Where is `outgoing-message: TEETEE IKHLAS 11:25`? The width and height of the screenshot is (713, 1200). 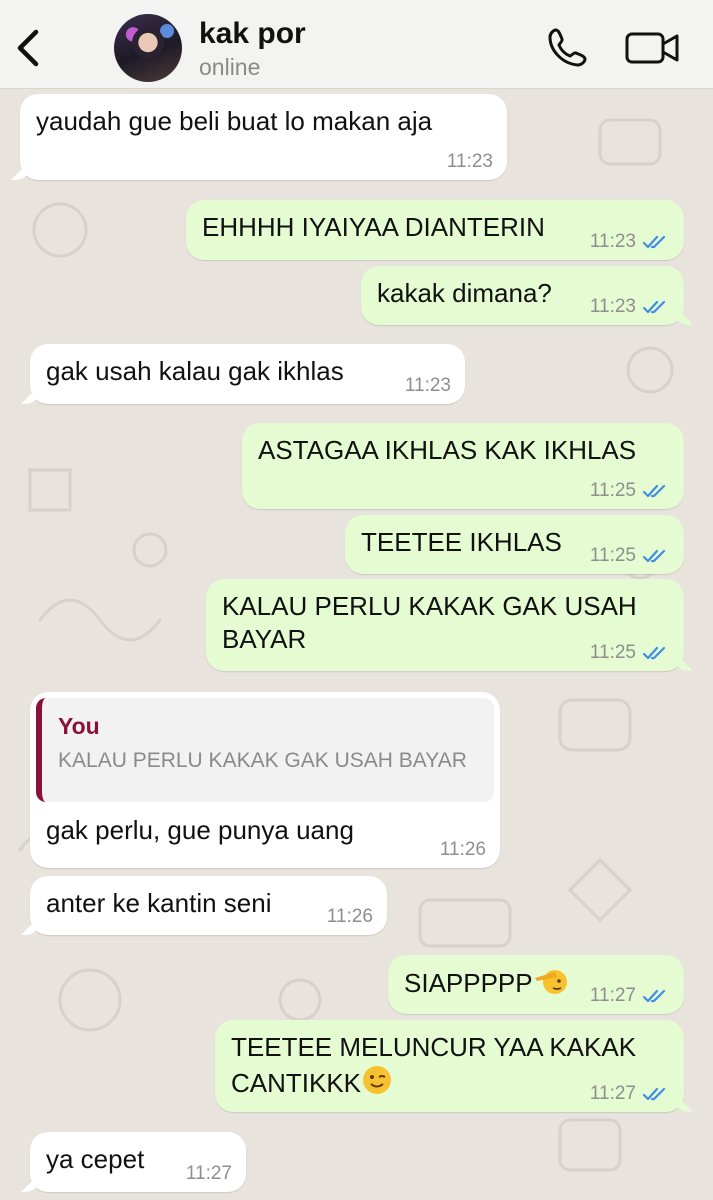
outgoing-message: TEETEE IKHLAS 11:25 is located at coordinates (514, 544).